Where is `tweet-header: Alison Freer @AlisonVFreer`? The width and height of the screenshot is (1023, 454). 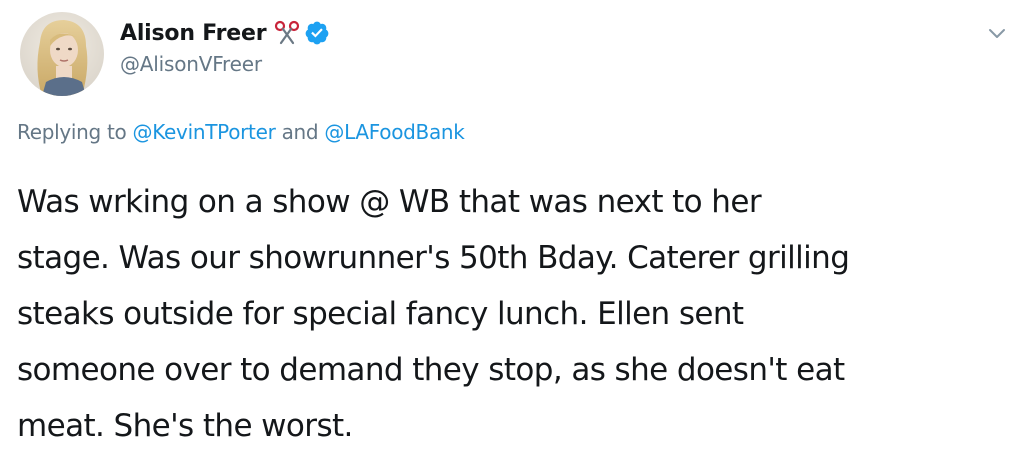
tweet-header: Alison Freer @AlisonVFreer is located at coordinates (225, 47).